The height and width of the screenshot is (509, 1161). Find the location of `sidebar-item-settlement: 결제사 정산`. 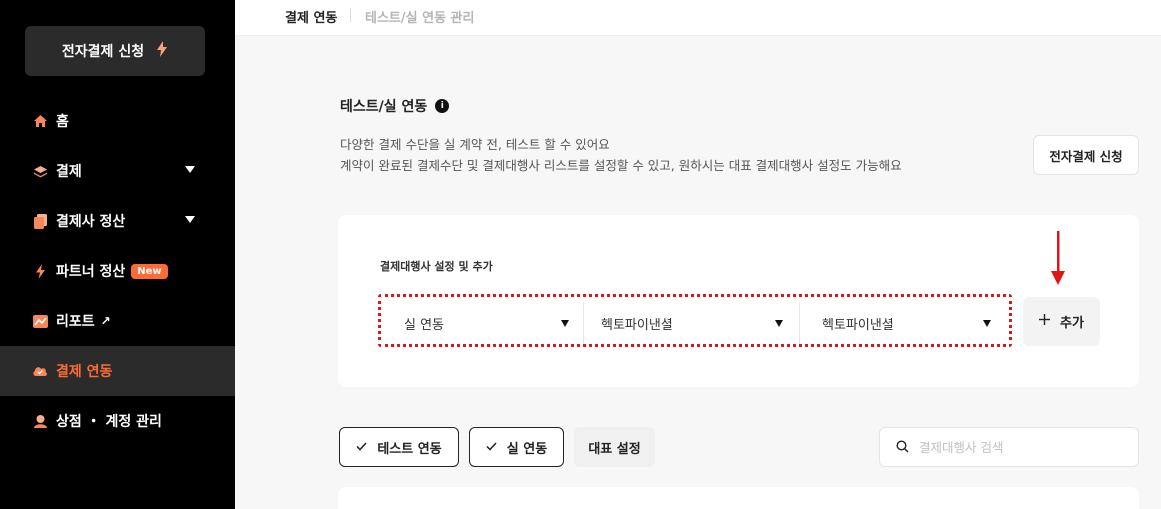

sidebar-item-settlement: 결제사 정산 is located at coordinates (117, 221).